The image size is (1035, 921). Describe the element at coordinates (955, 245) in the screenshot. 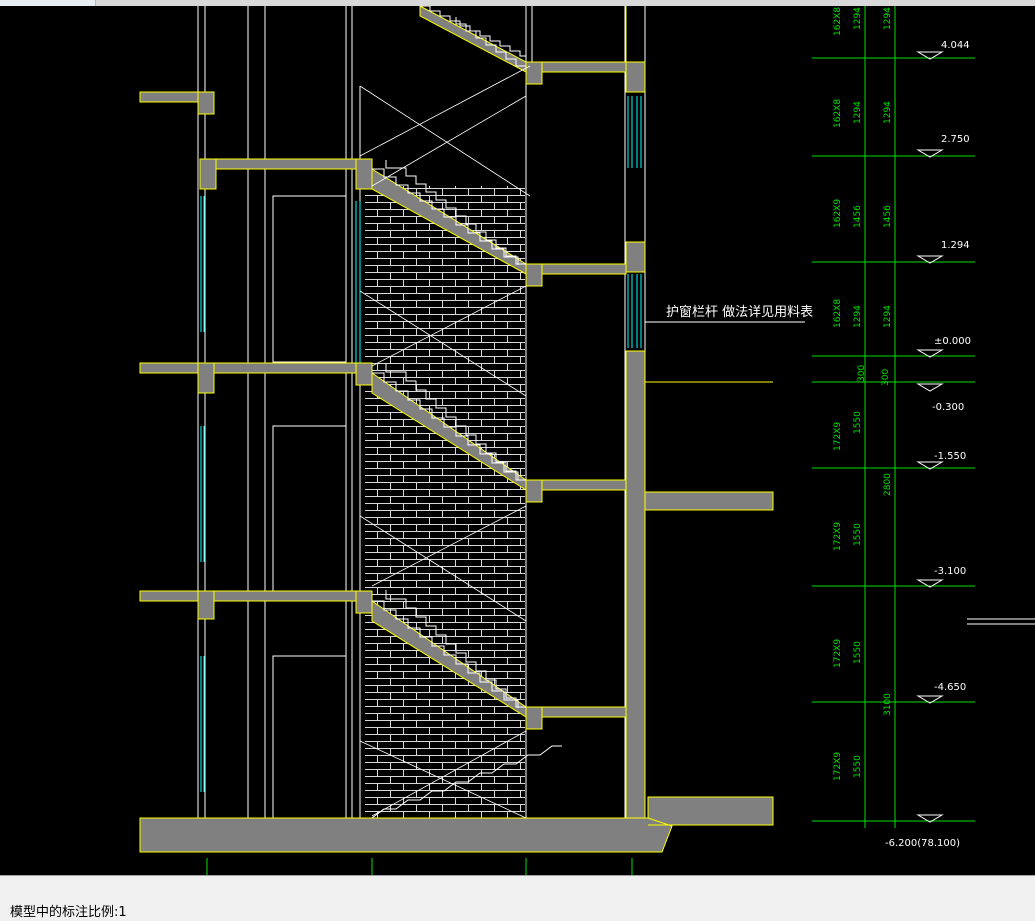

I see `level-label: 1.294` at that location.